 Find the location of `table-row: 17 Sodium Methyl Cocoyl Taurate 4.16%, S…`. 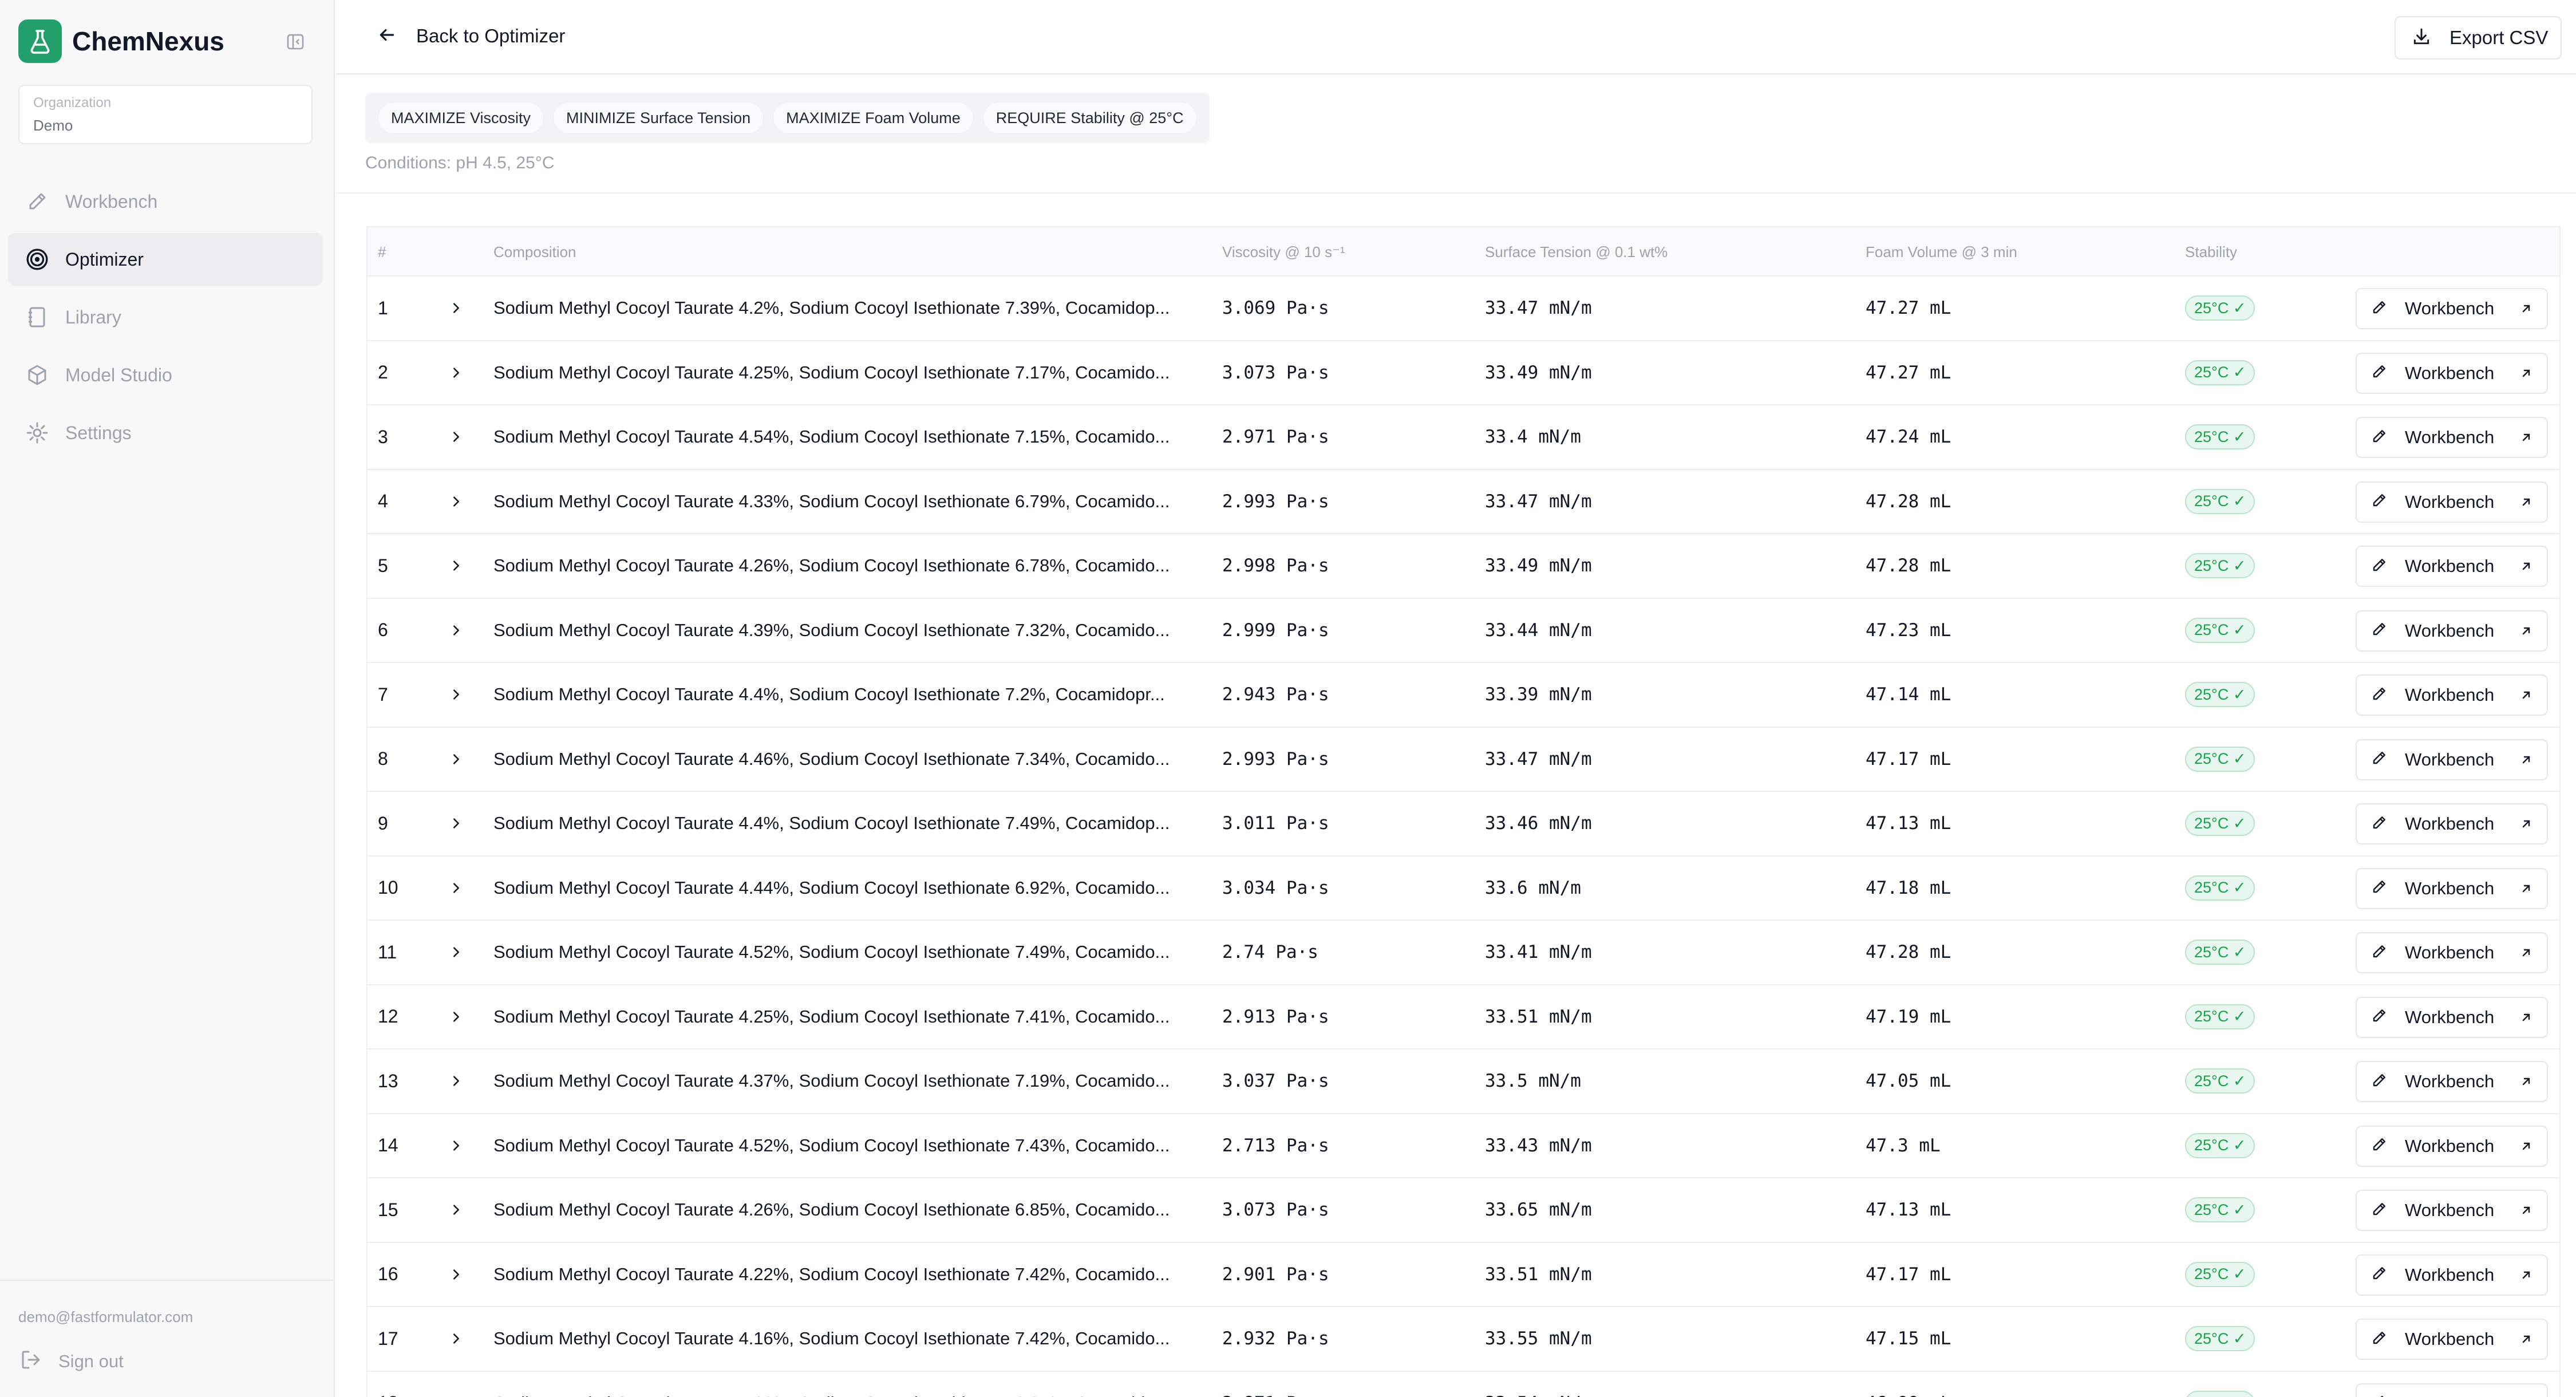

table-row: 17 Sodium Methyl Cocoyl Taurate 4.16%, S… is located at coordinates (1463, 1339).